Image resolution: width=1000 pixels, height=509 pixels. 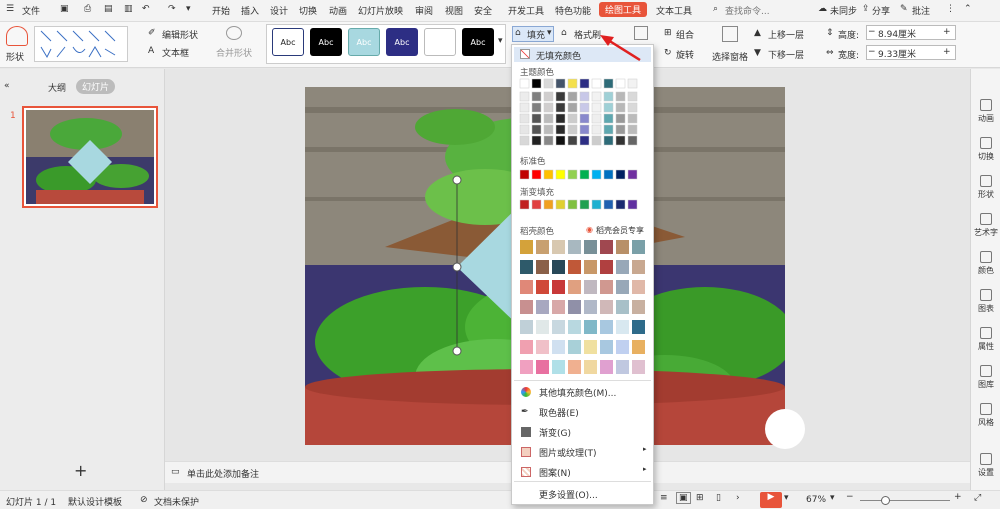 What do you see at coordinates (536, 34) in the screenshot?
I see `fill-button: 填充` at bounding box center [536, 34].